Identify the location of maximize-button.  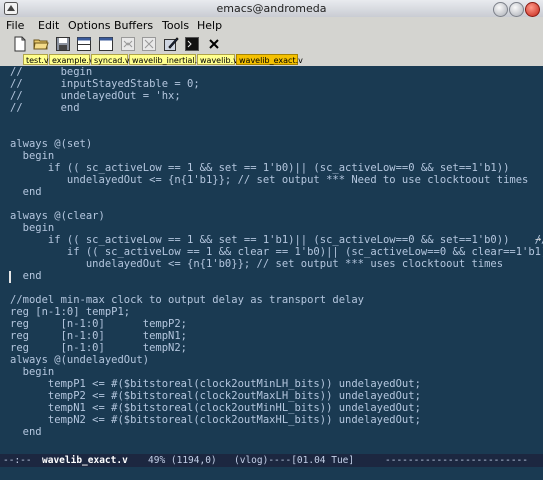
(516, 9).